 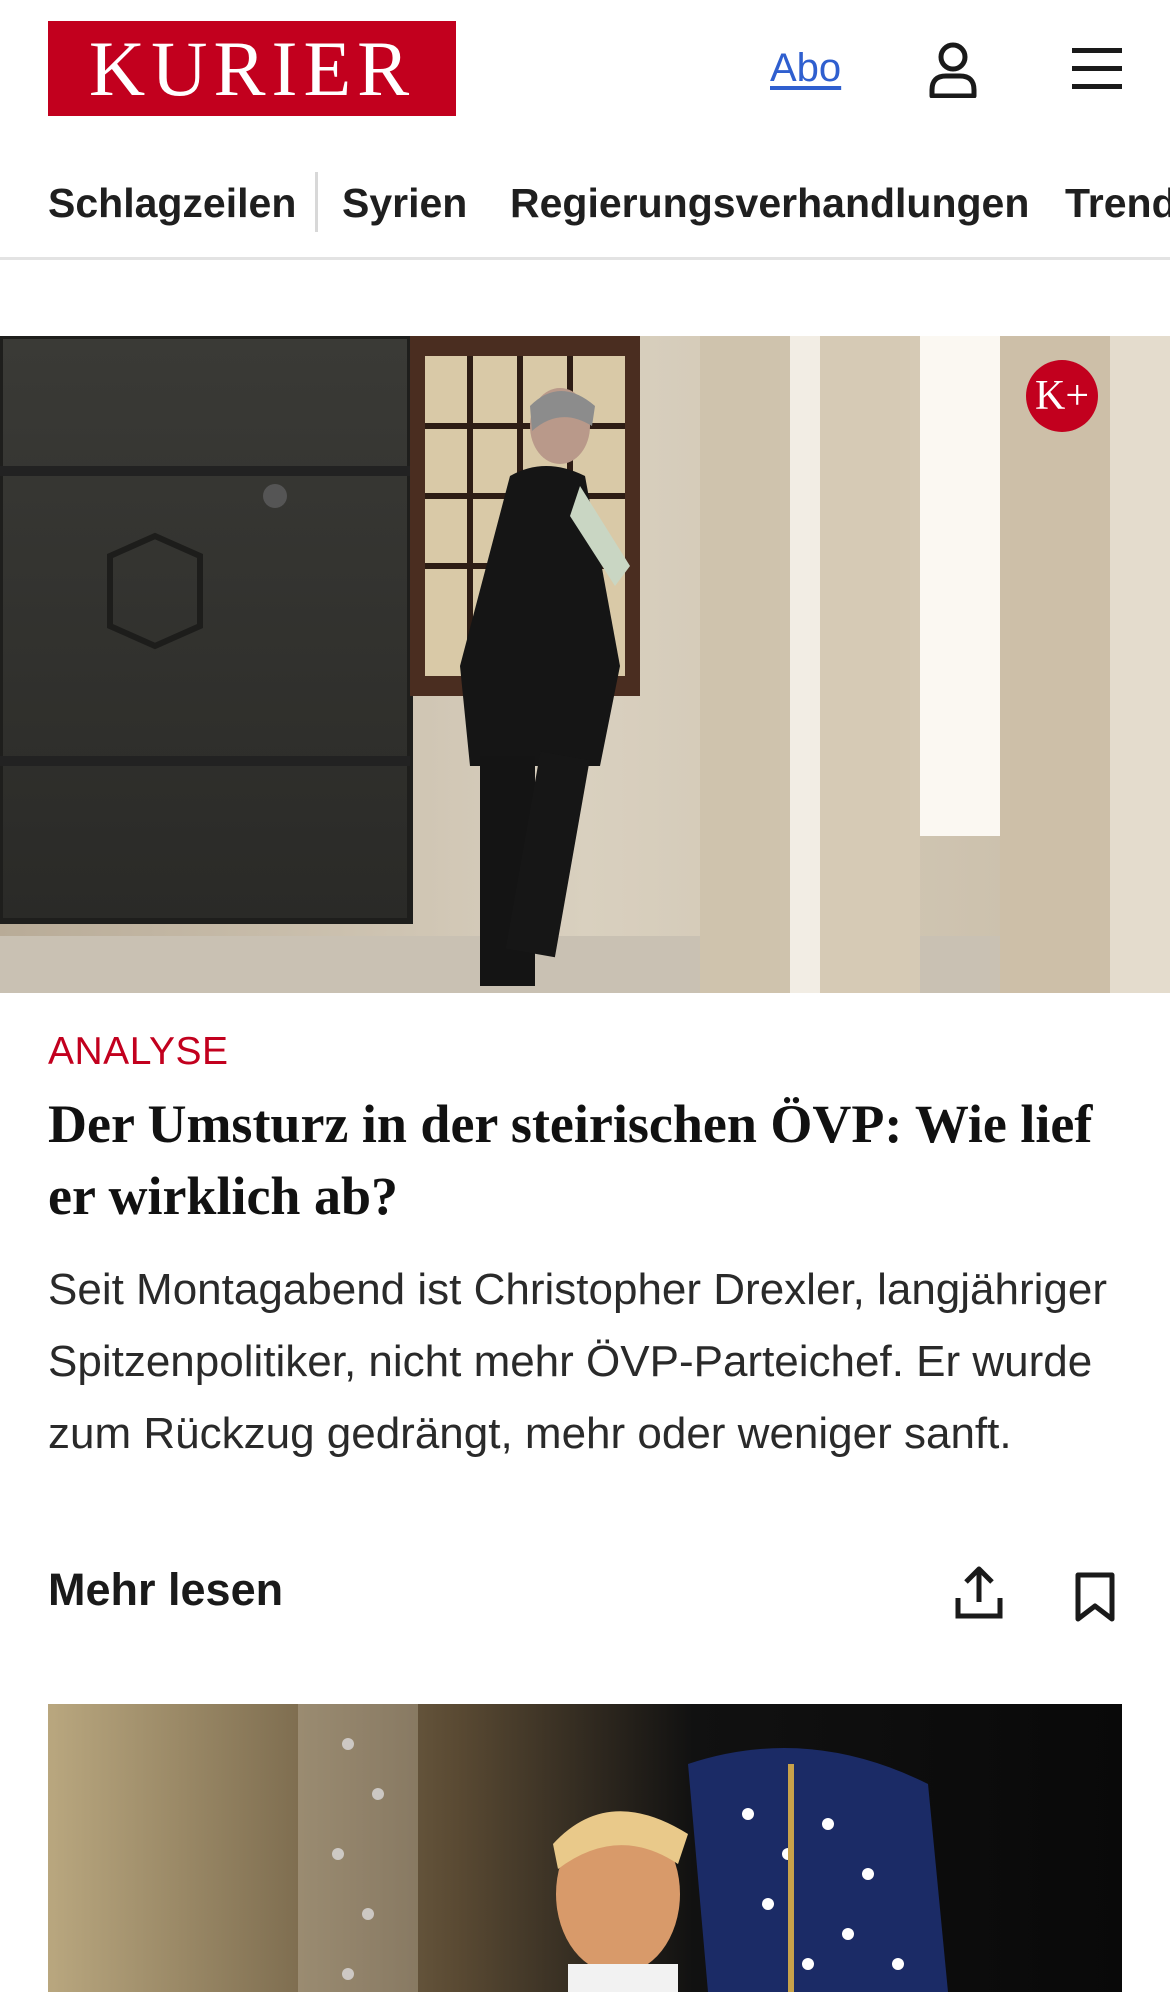 I want to click on kplus-premium-badge: K+, so click(x=1062, y=396).